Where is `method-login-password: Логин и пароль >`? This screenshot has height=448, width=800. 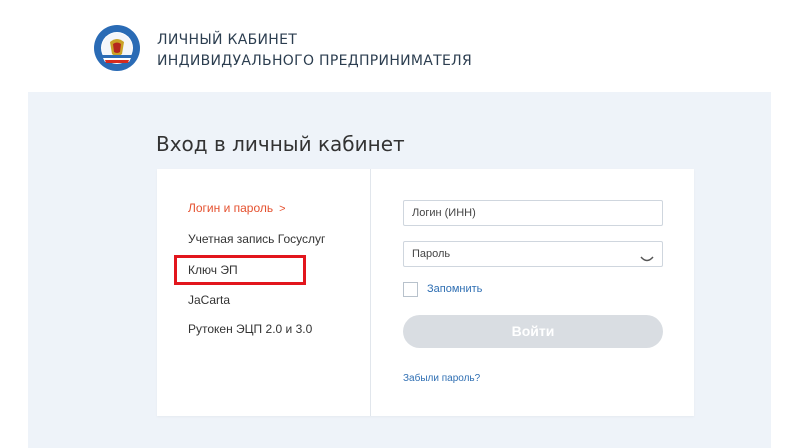 method-login-password: Логин и пароль > is located at coordinates (237, 208).